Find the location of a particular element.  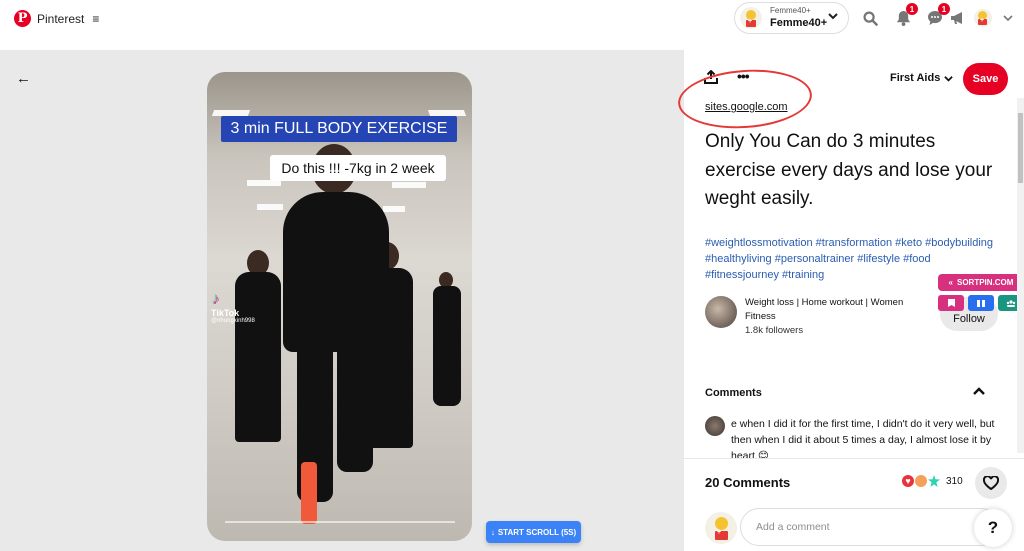

pinterest-logo: P Pinterest ≡ is located at coordinates (56, 18).